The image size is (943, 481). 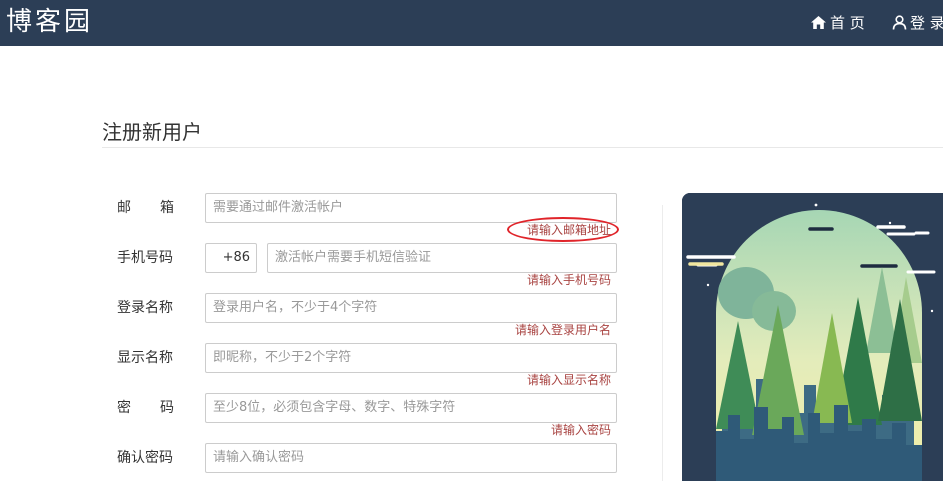 I want to click on site-logo: 博客园, so click(x=49, y=22).